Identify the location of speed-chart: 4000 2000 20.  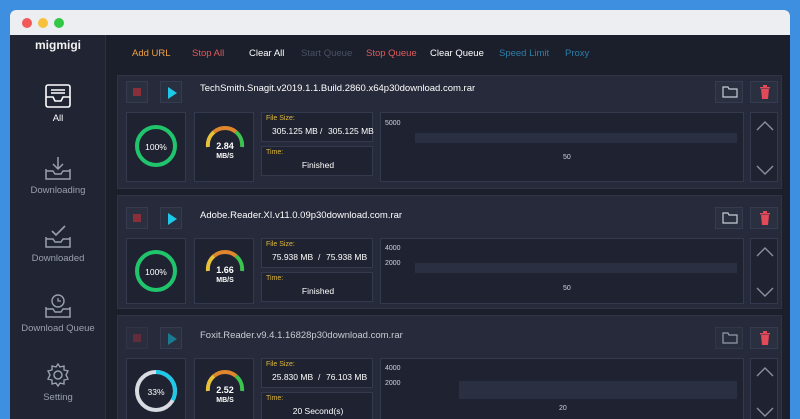
(562, 388).